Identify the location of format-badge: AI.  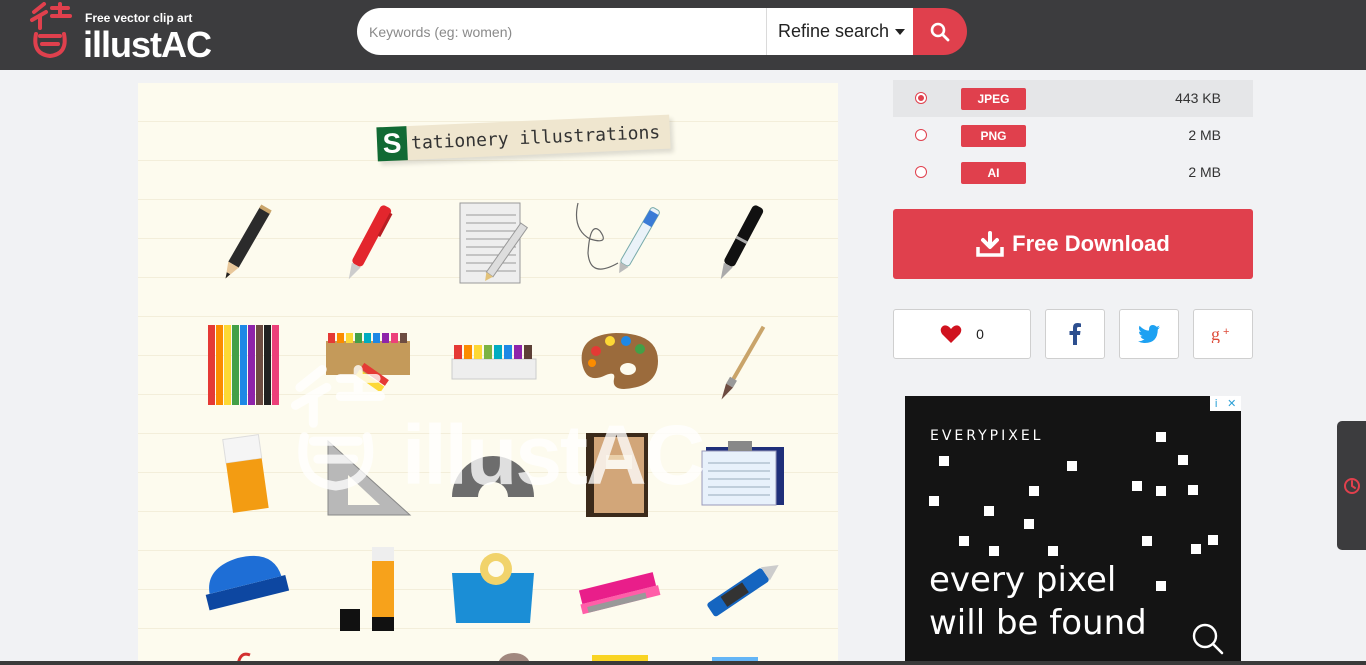
(993, 173).